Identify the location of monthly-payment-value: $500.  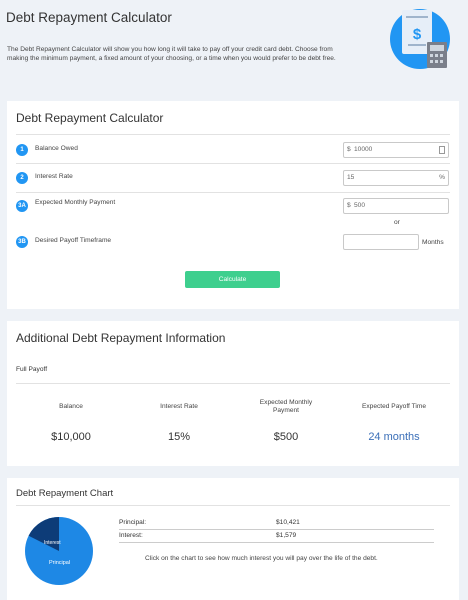
(286, 437).